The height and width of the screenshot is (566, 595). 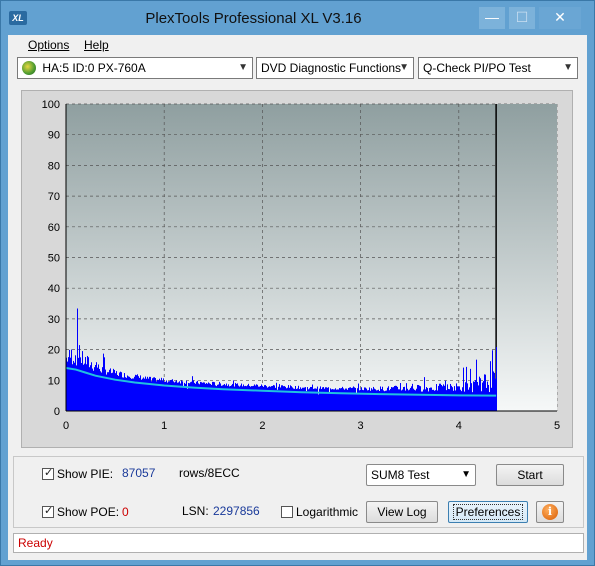 I want to click on function-select: DVD Diagnostic Functions ▼, so click(x=335, y=68).